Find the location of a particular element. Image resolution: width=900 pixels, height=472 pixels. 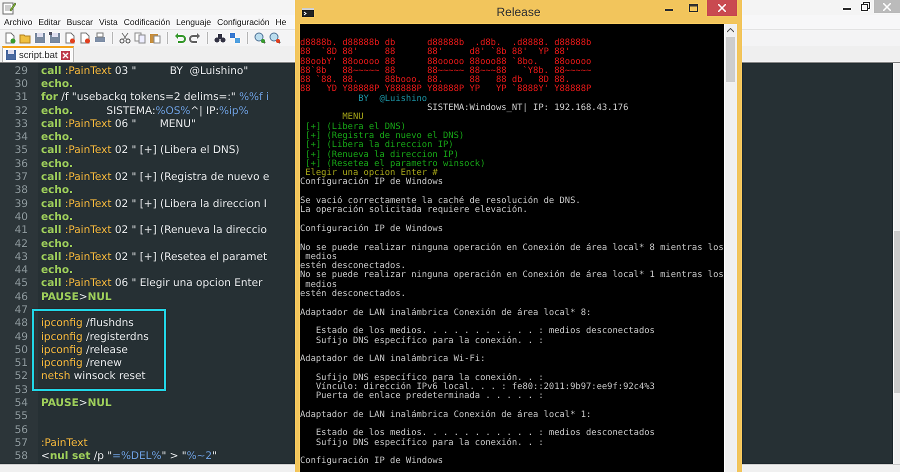

line-number: 34 is located at coordinates (21, 137).